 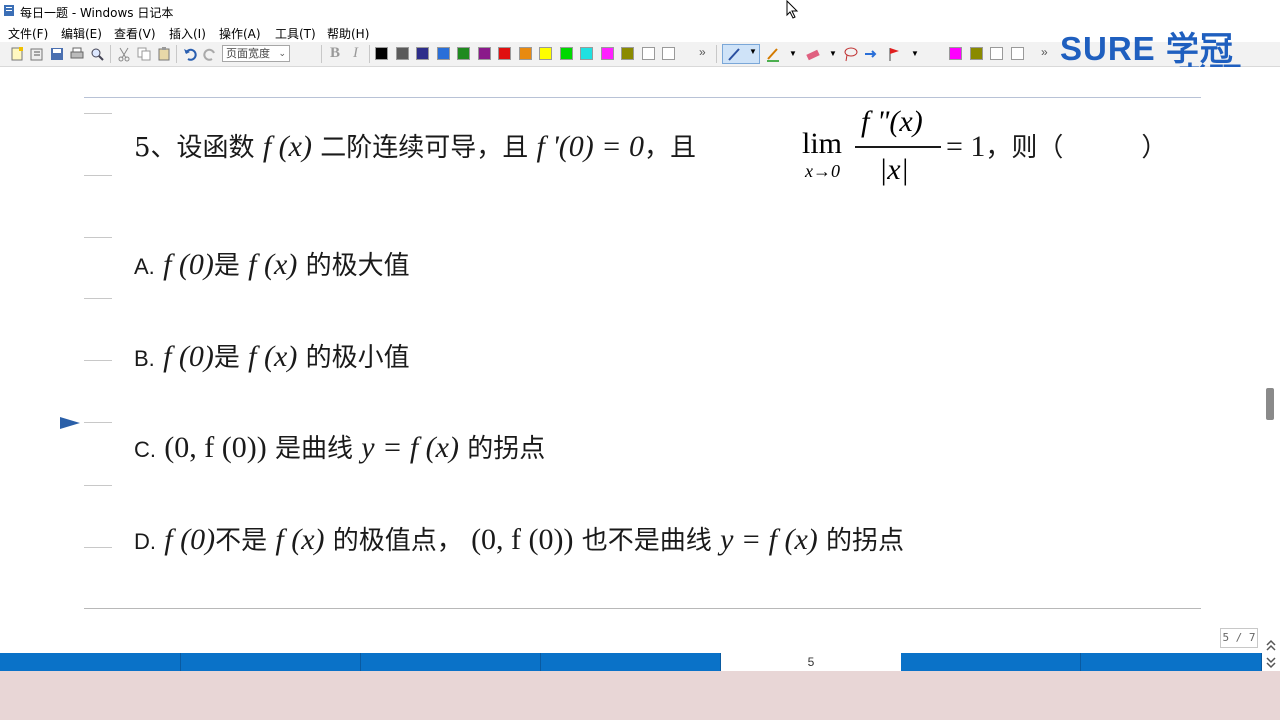 What do you see at coordinates (355, 53) in the screenshot?
I see `italic-button: I` at bounding box center [355, 53].